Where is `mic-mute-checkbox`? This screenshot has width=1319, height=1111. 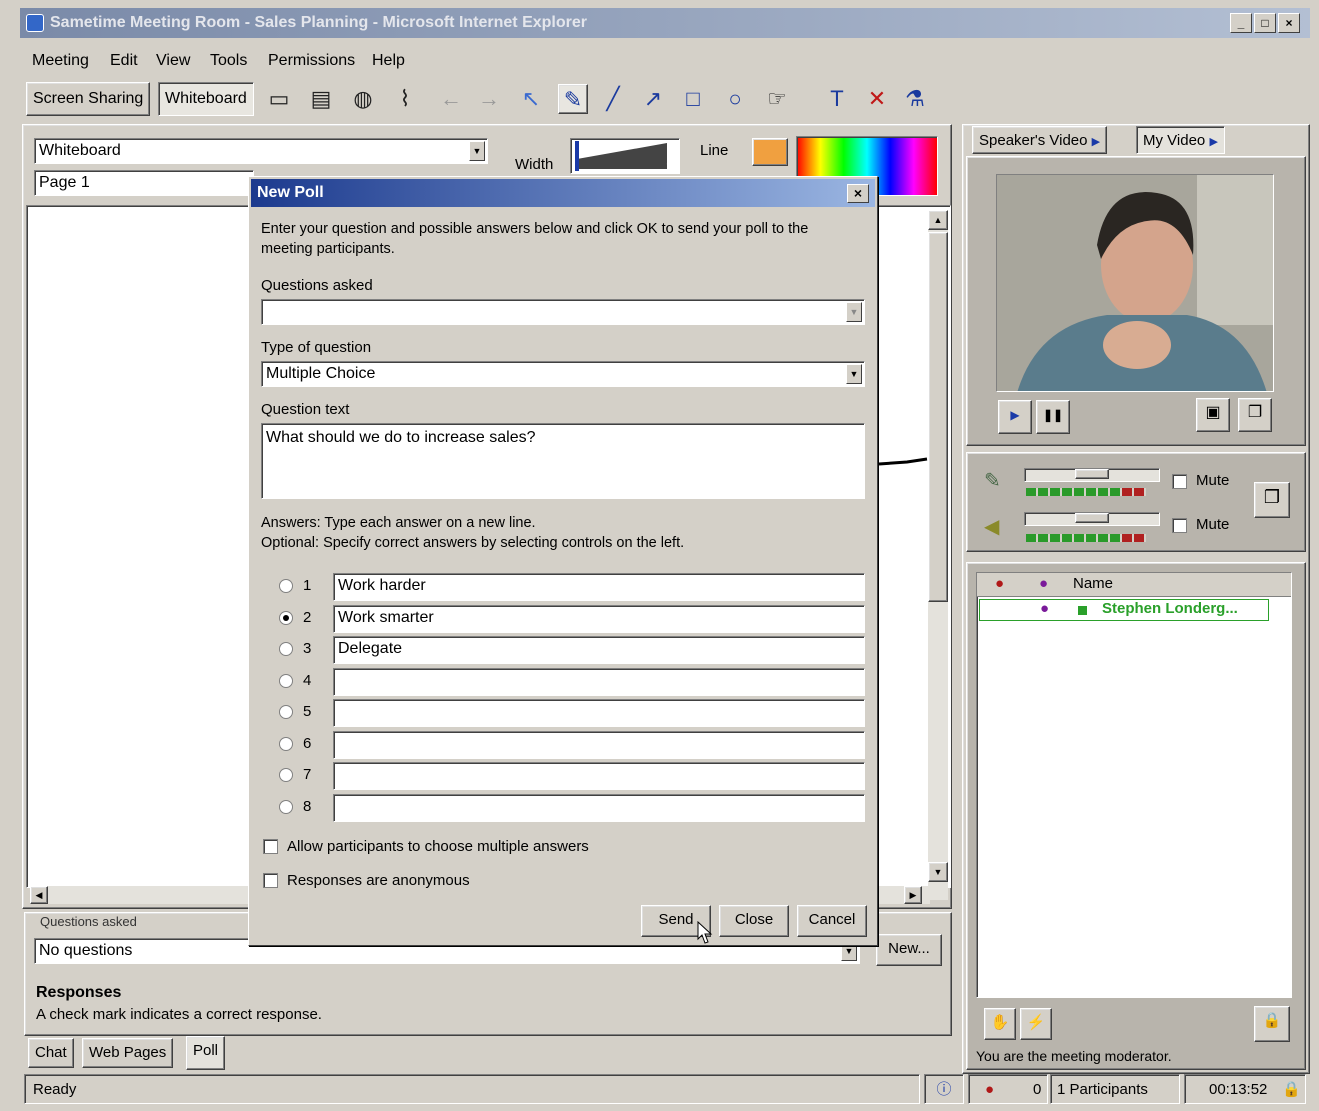
mic-mute-checkbox is located at coordinates (1179, 481).